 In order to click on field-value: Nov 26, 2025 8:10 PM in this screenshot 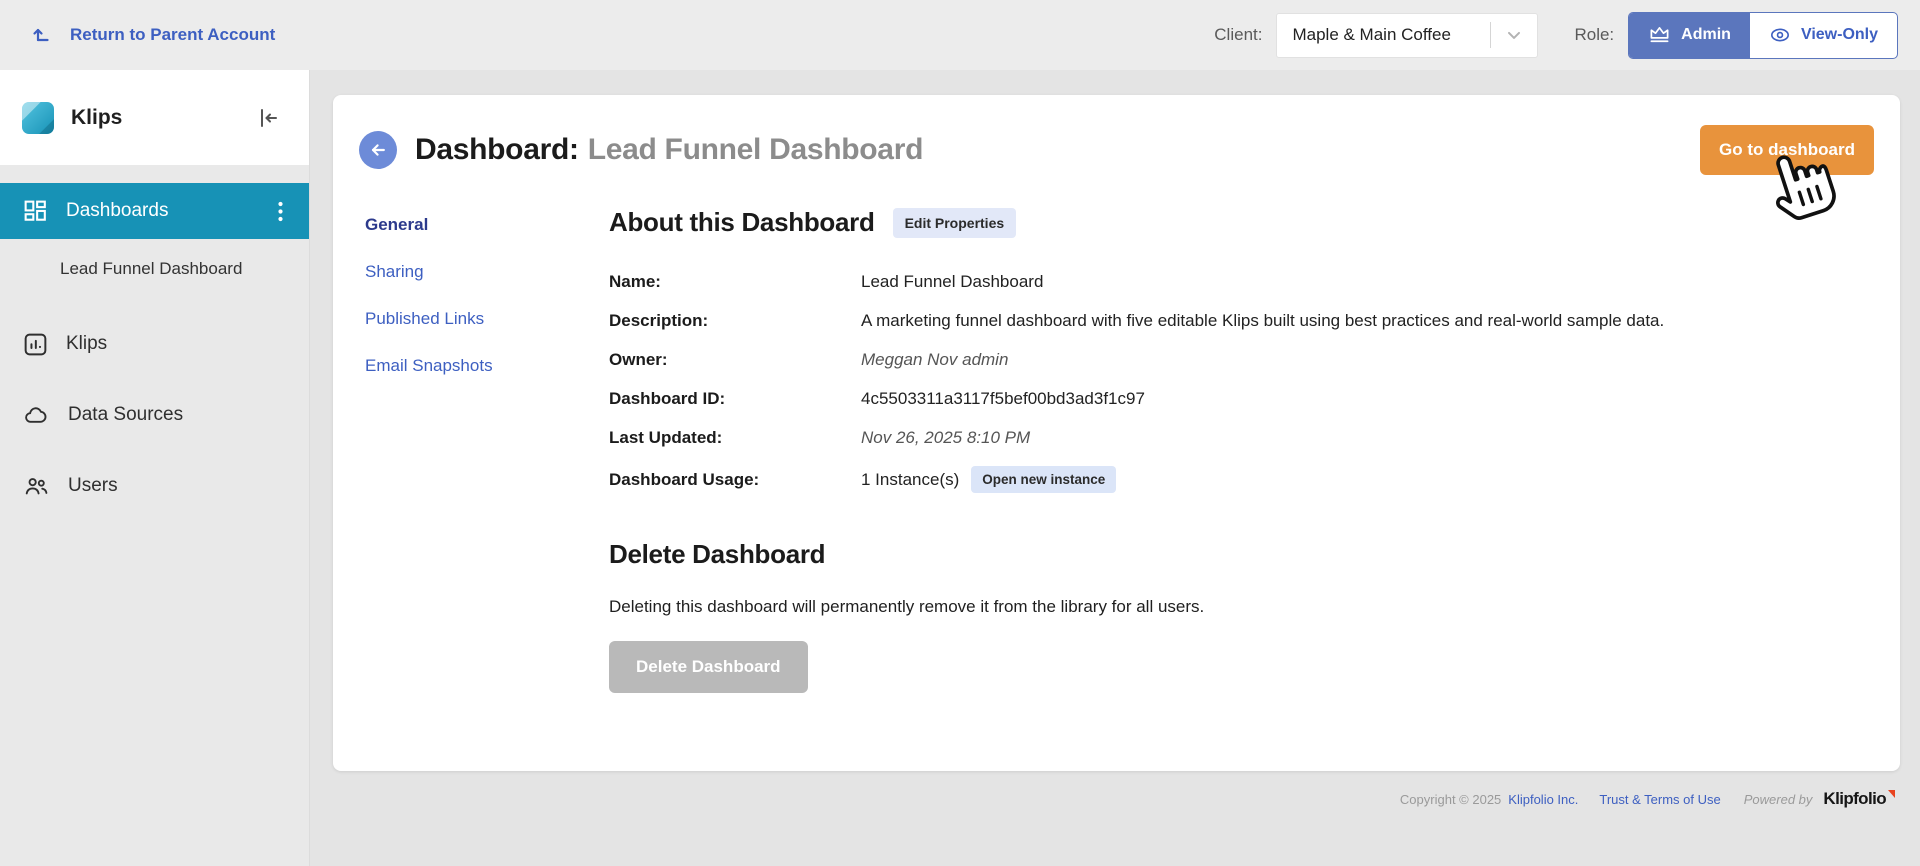, I will do `click(946, 437)`.